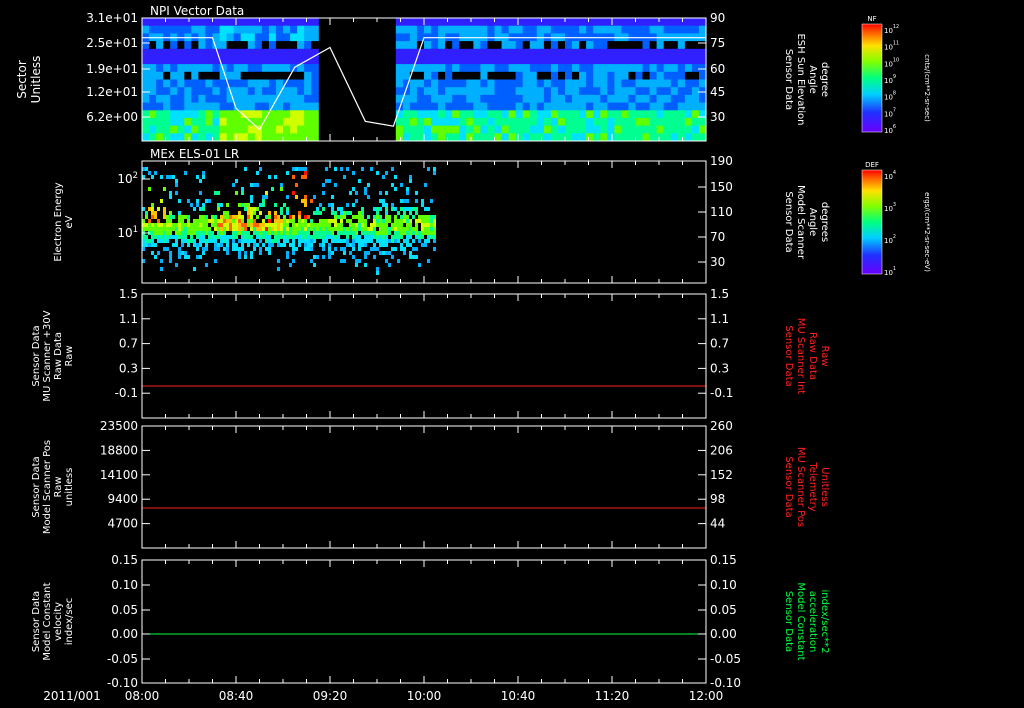 The height and width of the screenshot is (708, 1024). What do you see at coordinates (788, 79) in the screenshot?
I see `right-axis-label: Sensor Data` at bounding box center [788, 79].